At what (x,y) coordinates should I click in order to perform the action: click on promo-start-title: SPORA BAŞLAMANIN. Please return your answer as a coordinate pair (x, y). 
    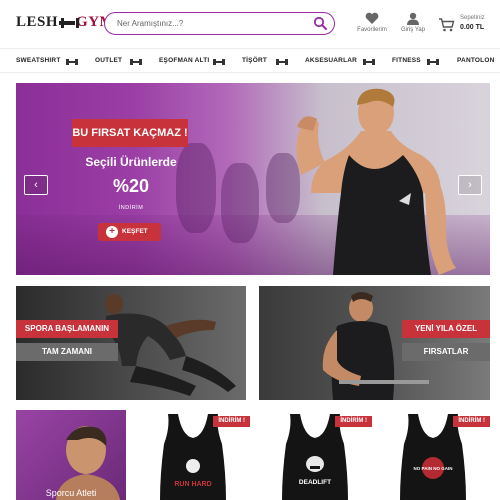
    Looking at the image, I should click on (67, 329).